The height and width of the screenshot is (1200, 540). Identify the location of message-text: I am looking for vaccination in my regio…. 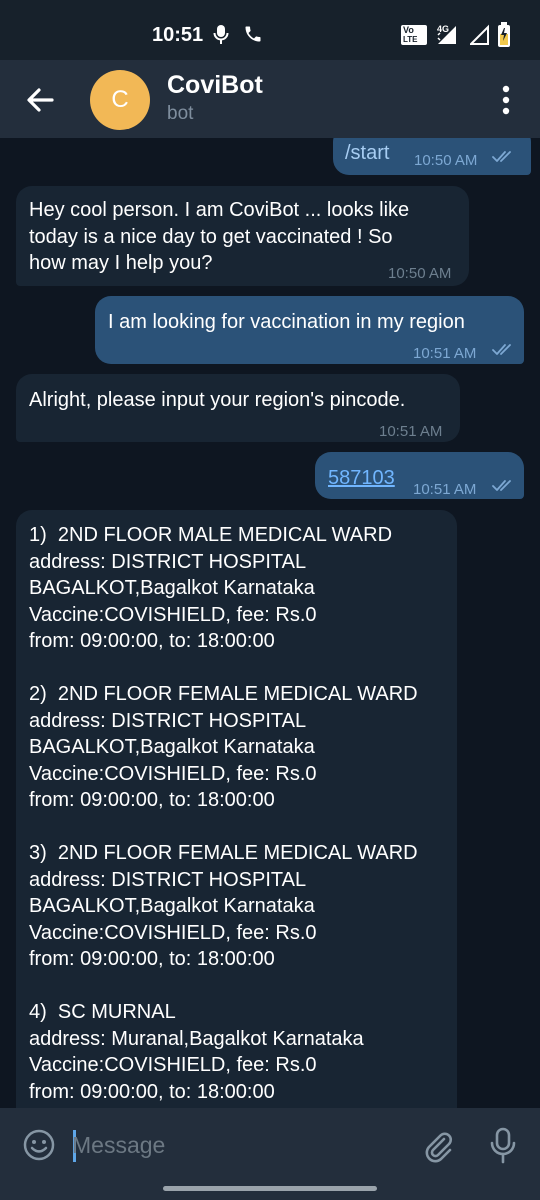
(286, 322).